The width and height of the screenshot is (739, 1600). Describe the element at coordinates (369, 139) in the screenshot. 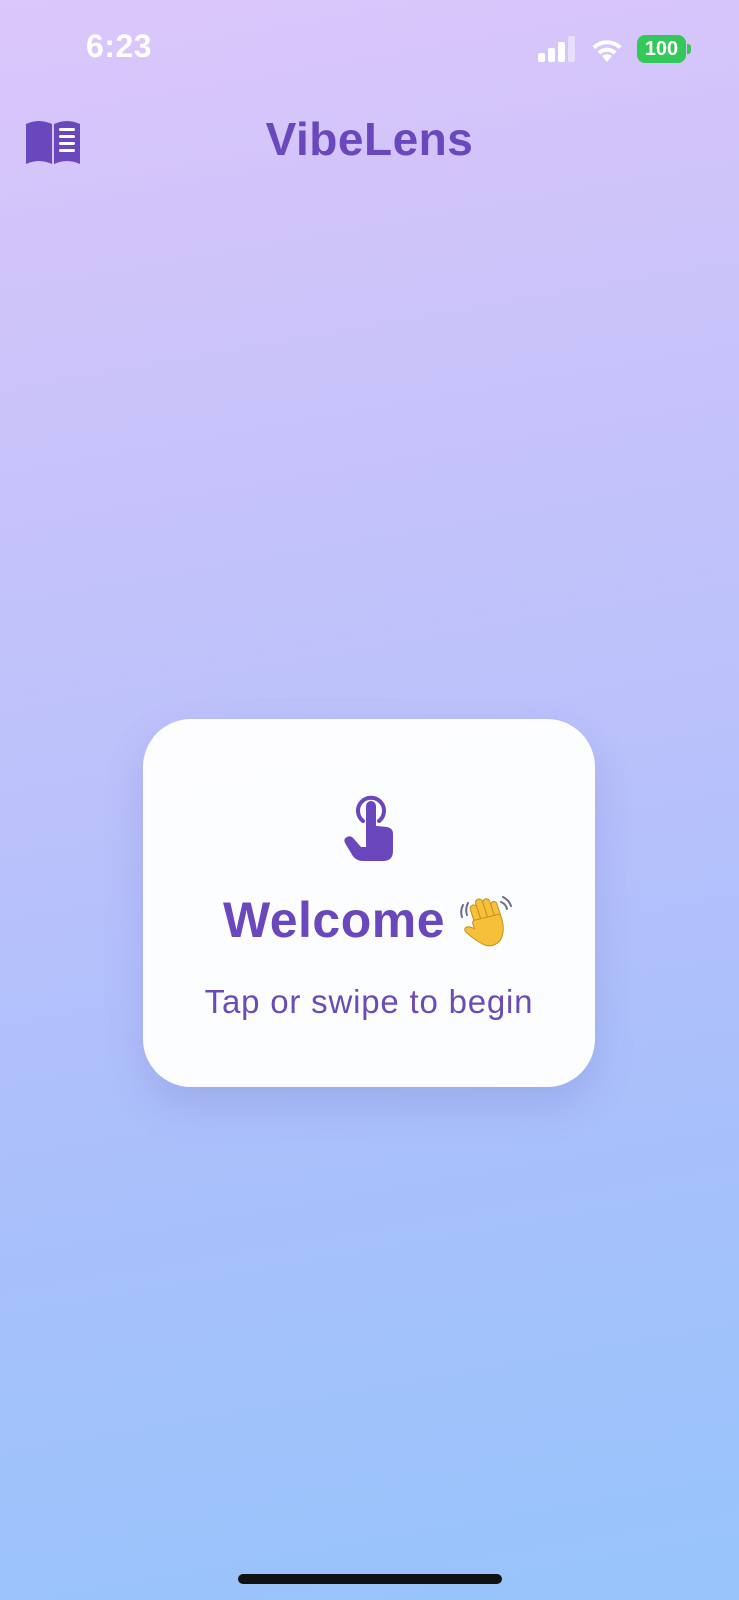

I see `app-title: VibeLens` at that location.